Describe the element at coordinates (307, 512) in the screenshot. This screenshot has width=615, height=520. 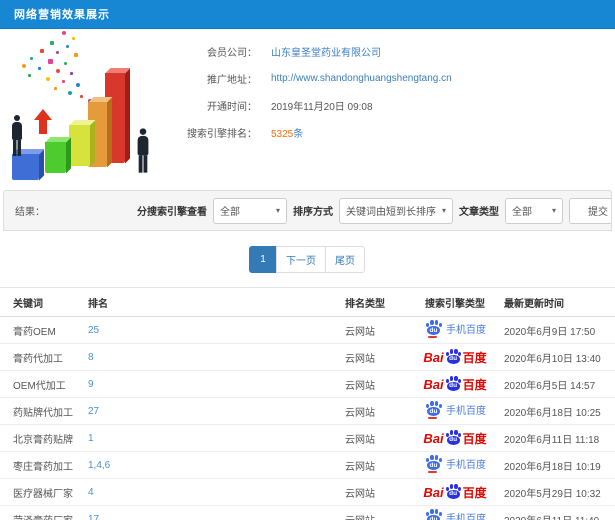
I see `table-row: 菏泽膏药厂家17 云网站 du手机百度 2020年6月11日 11:40` at that location.